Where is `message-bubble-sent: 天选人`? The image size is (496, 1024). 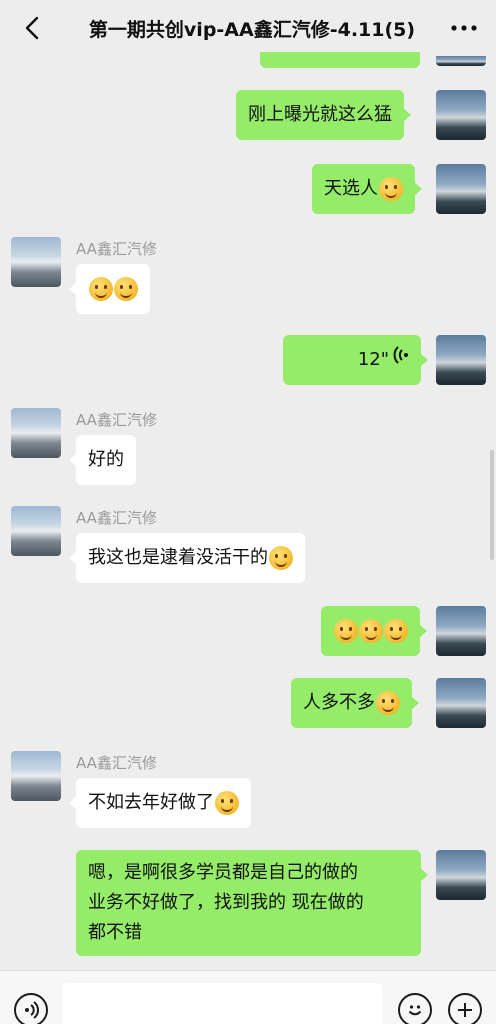
message-bubble-sent: 天选人 is located at coordinates (367, 189).